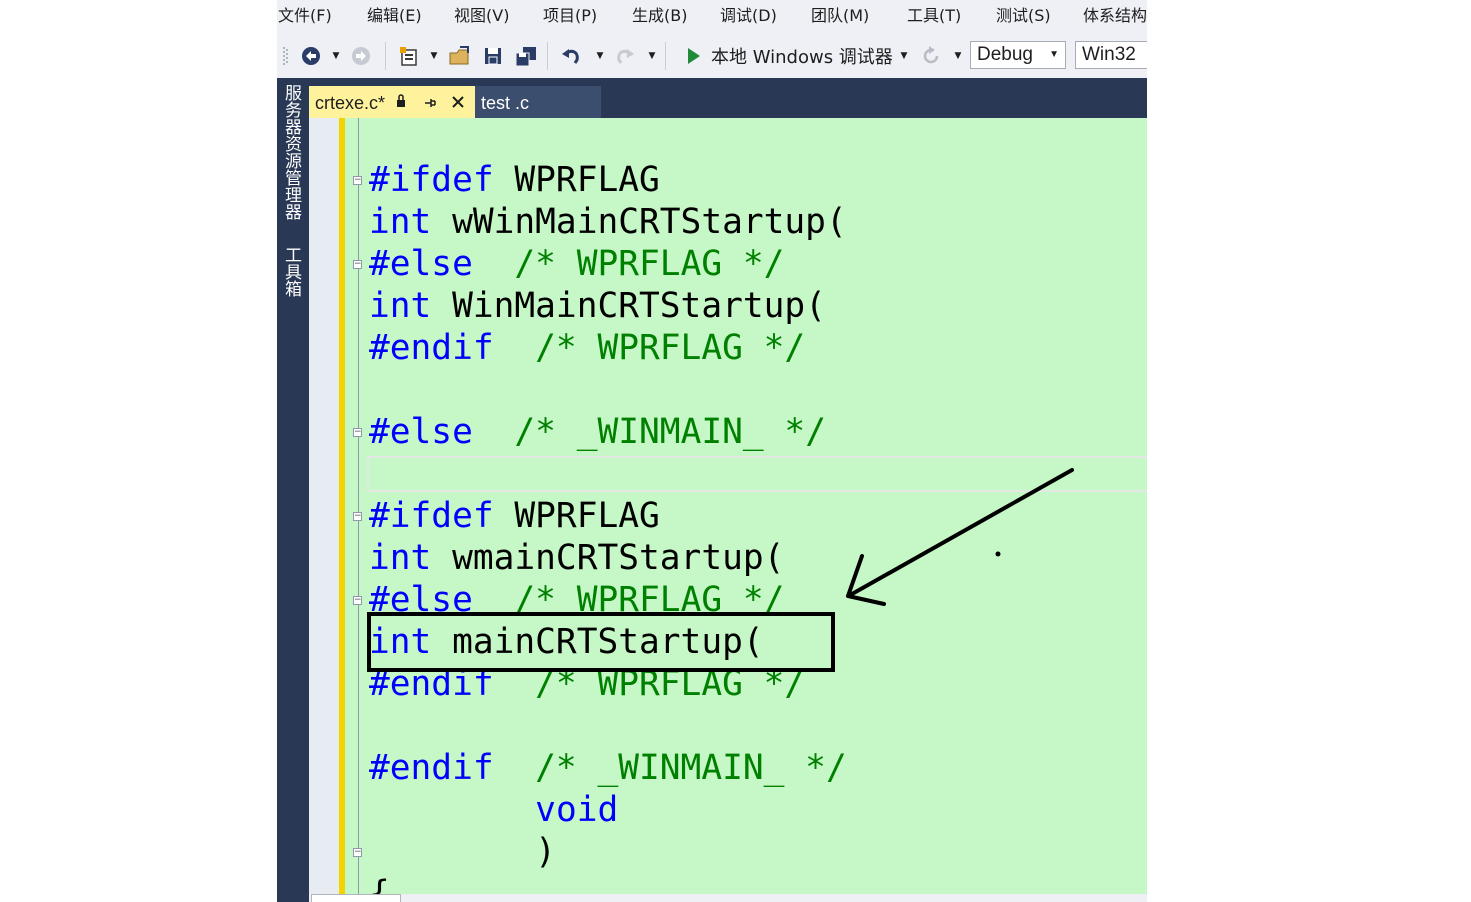  What do you see at coordinates (350, 103) in the screenshot?
I see `tab-label: crtexe.c*` at bounding box center [350, 103].